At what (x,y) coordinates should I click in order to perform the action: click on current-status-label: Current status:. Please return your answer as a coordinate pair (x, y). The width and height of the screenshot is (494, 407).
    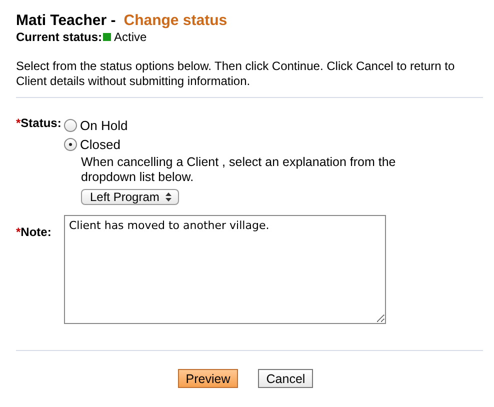
    Looking at the image, I should click on (59, 37).